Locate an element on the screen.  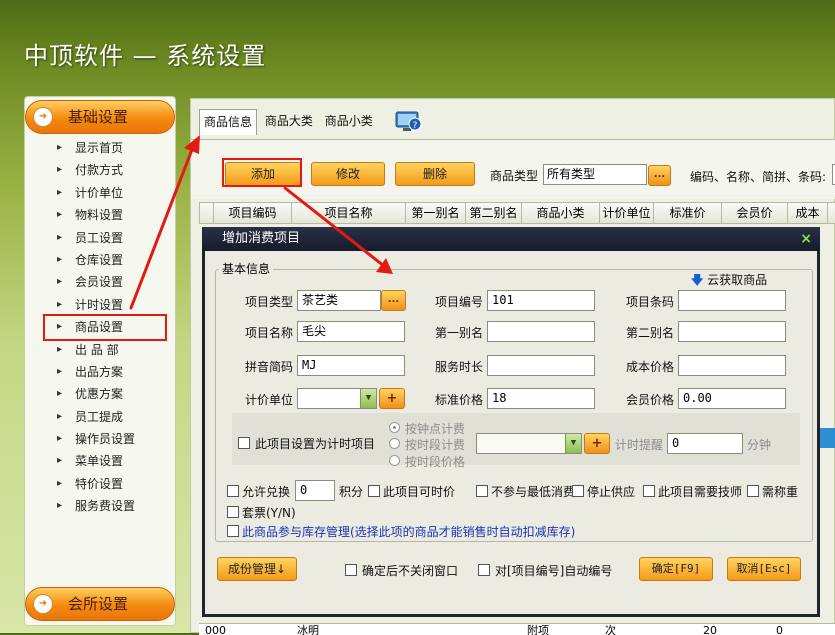
item-name-field: 毛尖 is located at coordinates (351, 331).